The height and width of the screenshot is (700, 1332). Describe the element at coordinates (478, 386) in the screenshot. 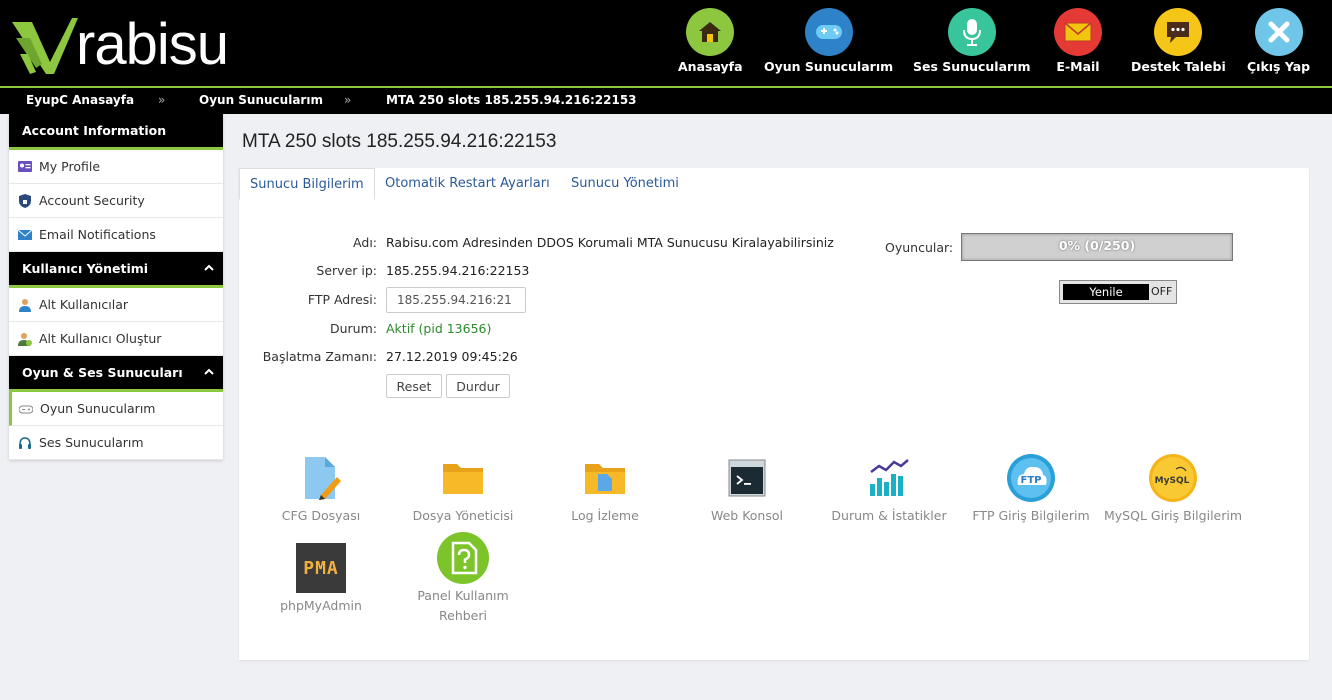

I see `stop-button: Durdur` at that location.